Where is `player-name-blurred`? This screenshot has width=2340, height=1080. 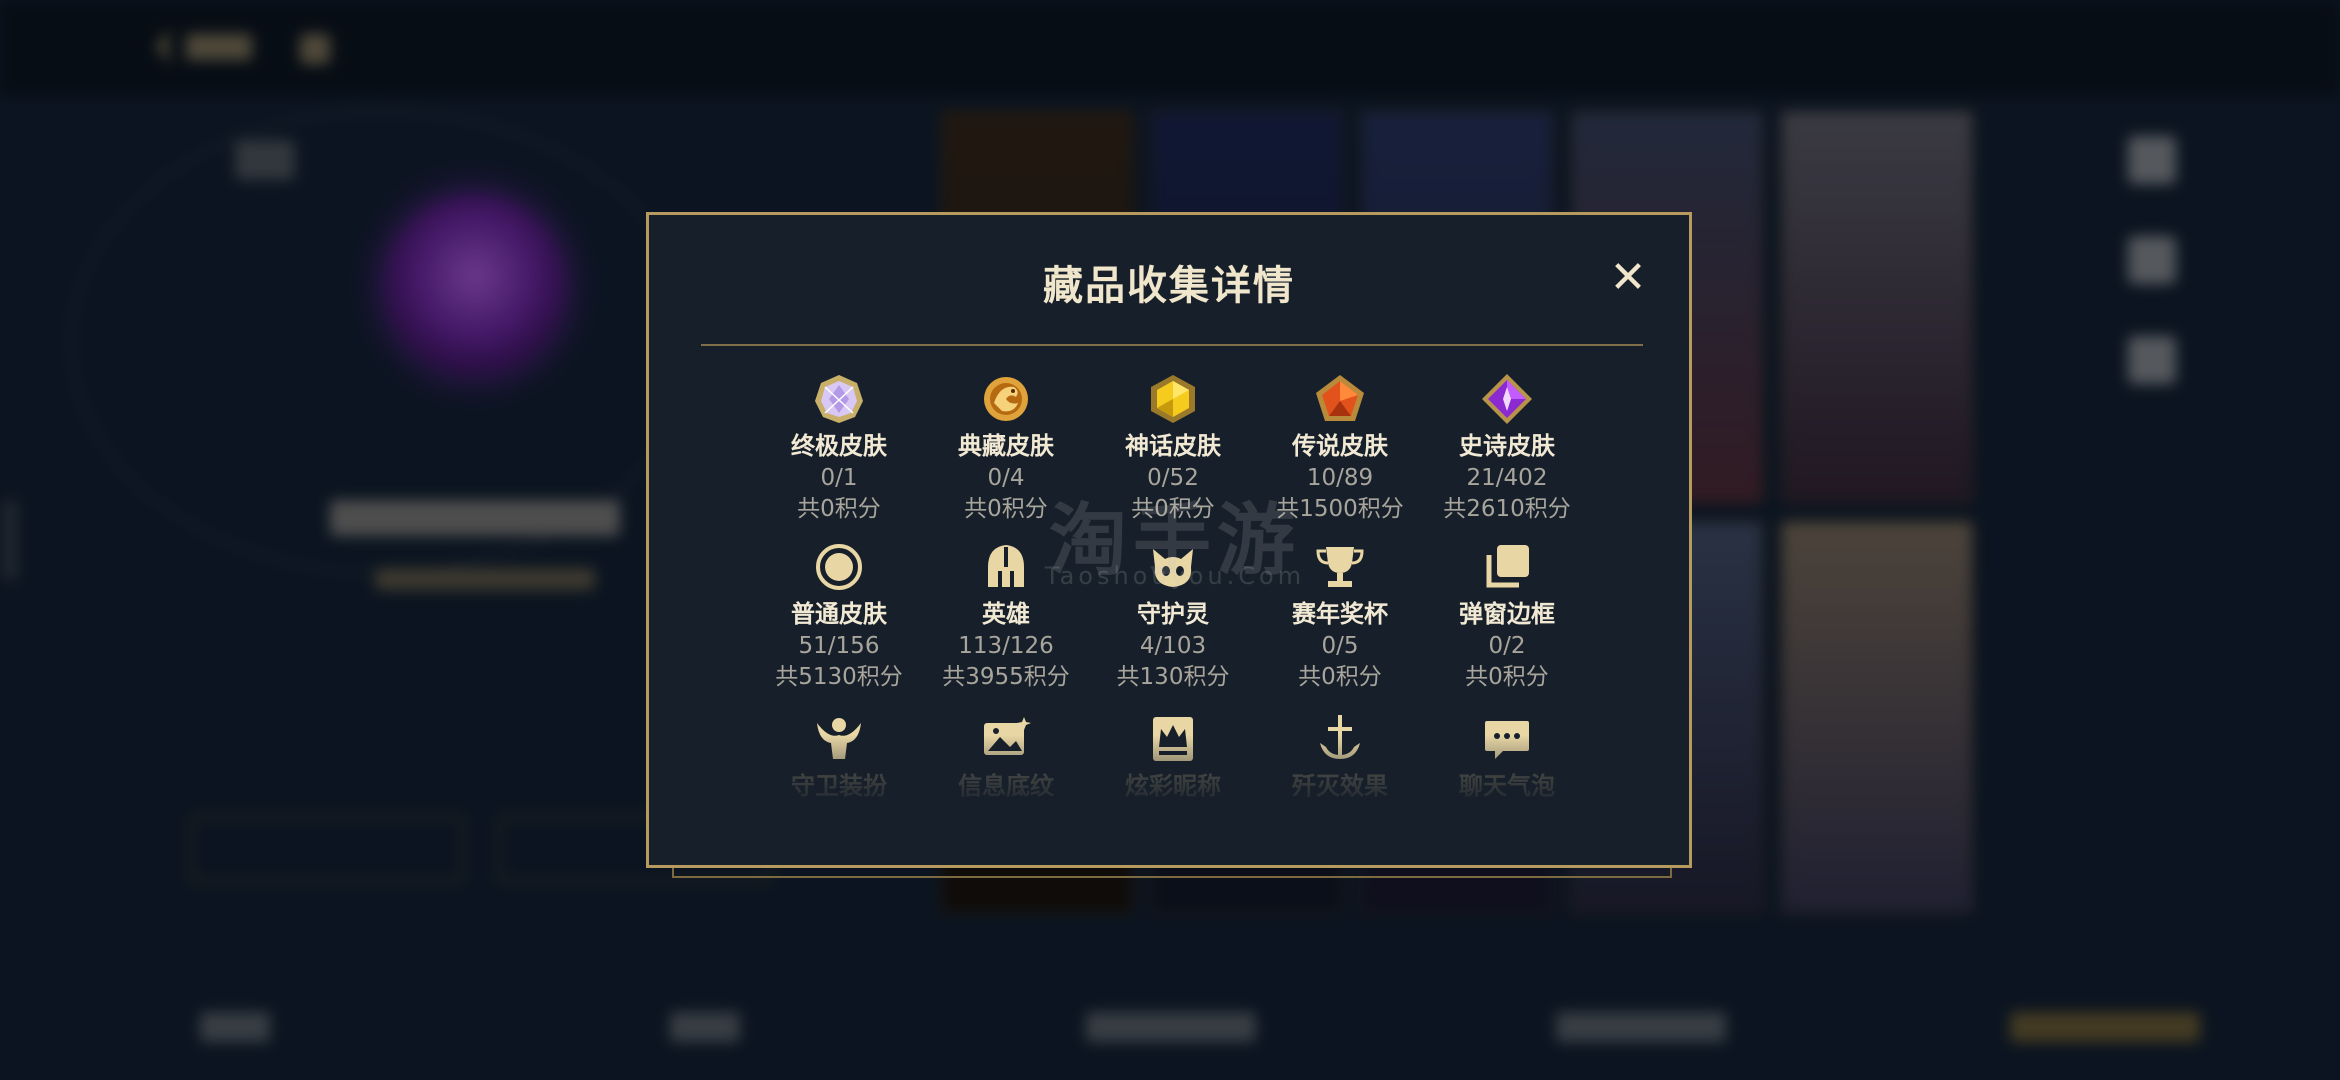 player-name-blurred is located at coordinates (475, 518).